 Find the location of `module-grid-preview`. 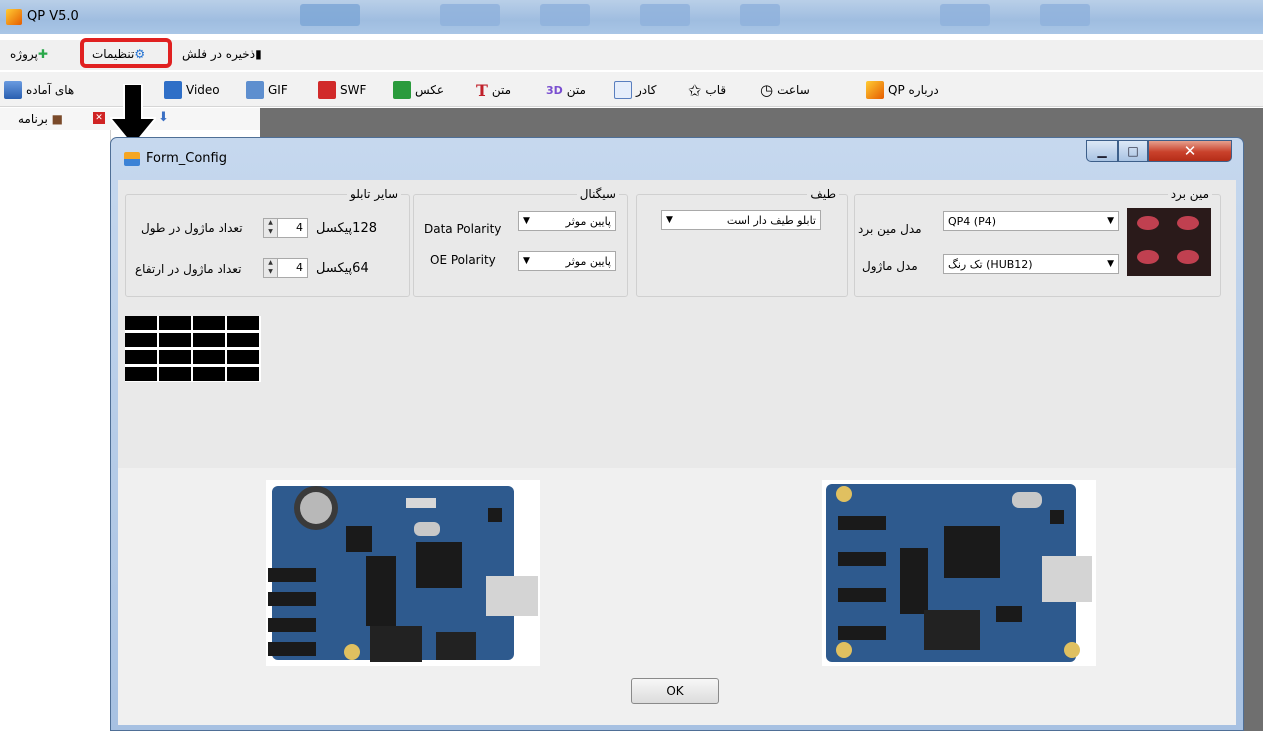

module-grid-preview is located at coordinates (193, 349).